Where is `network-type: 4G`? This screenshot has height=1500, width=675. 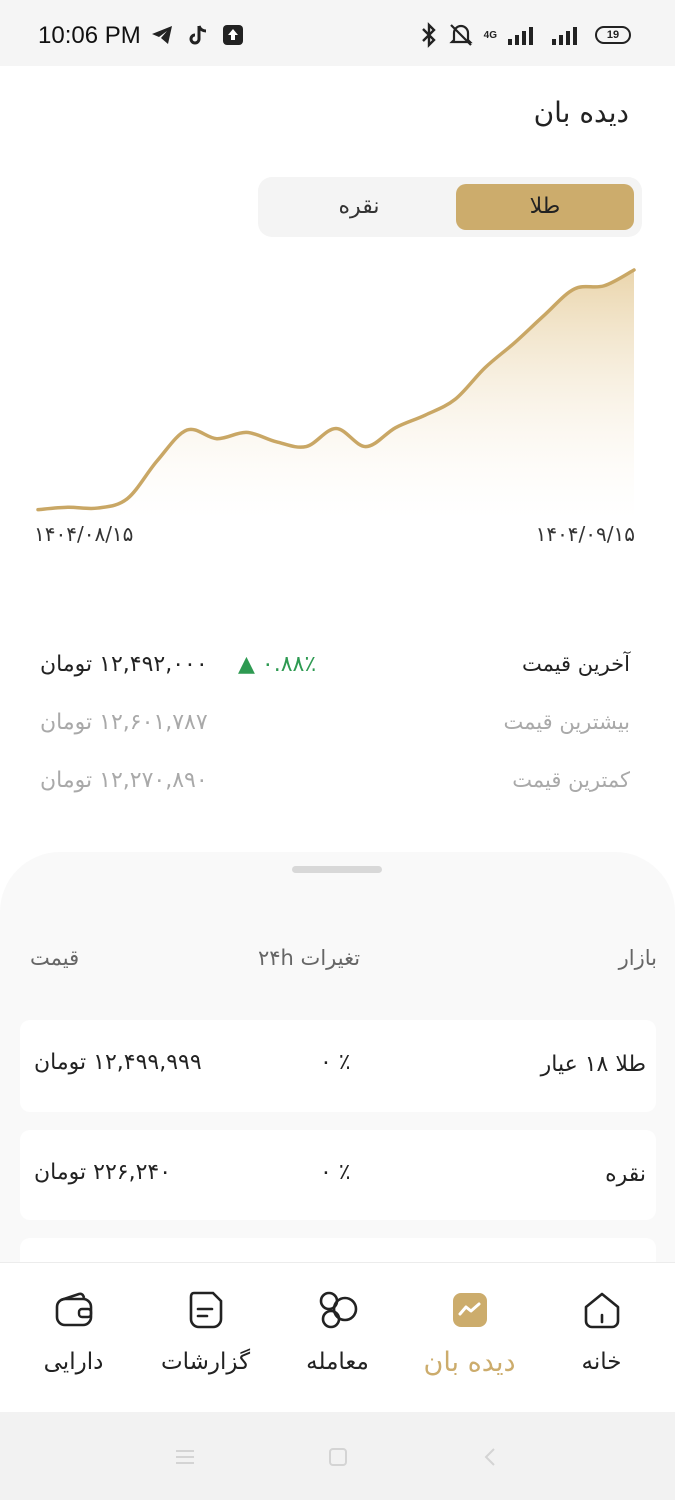 network-type: 4G is located at coordinates (490, 35).